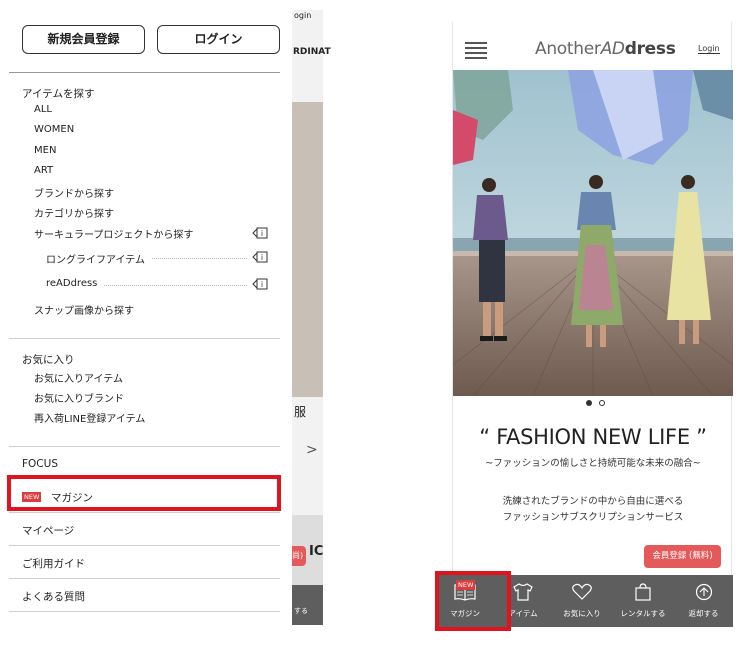  What do you see at coordinates (83, 39) in the screenshot?
I see `register-button: 新規会員登録` at bounding box center [83, 39].